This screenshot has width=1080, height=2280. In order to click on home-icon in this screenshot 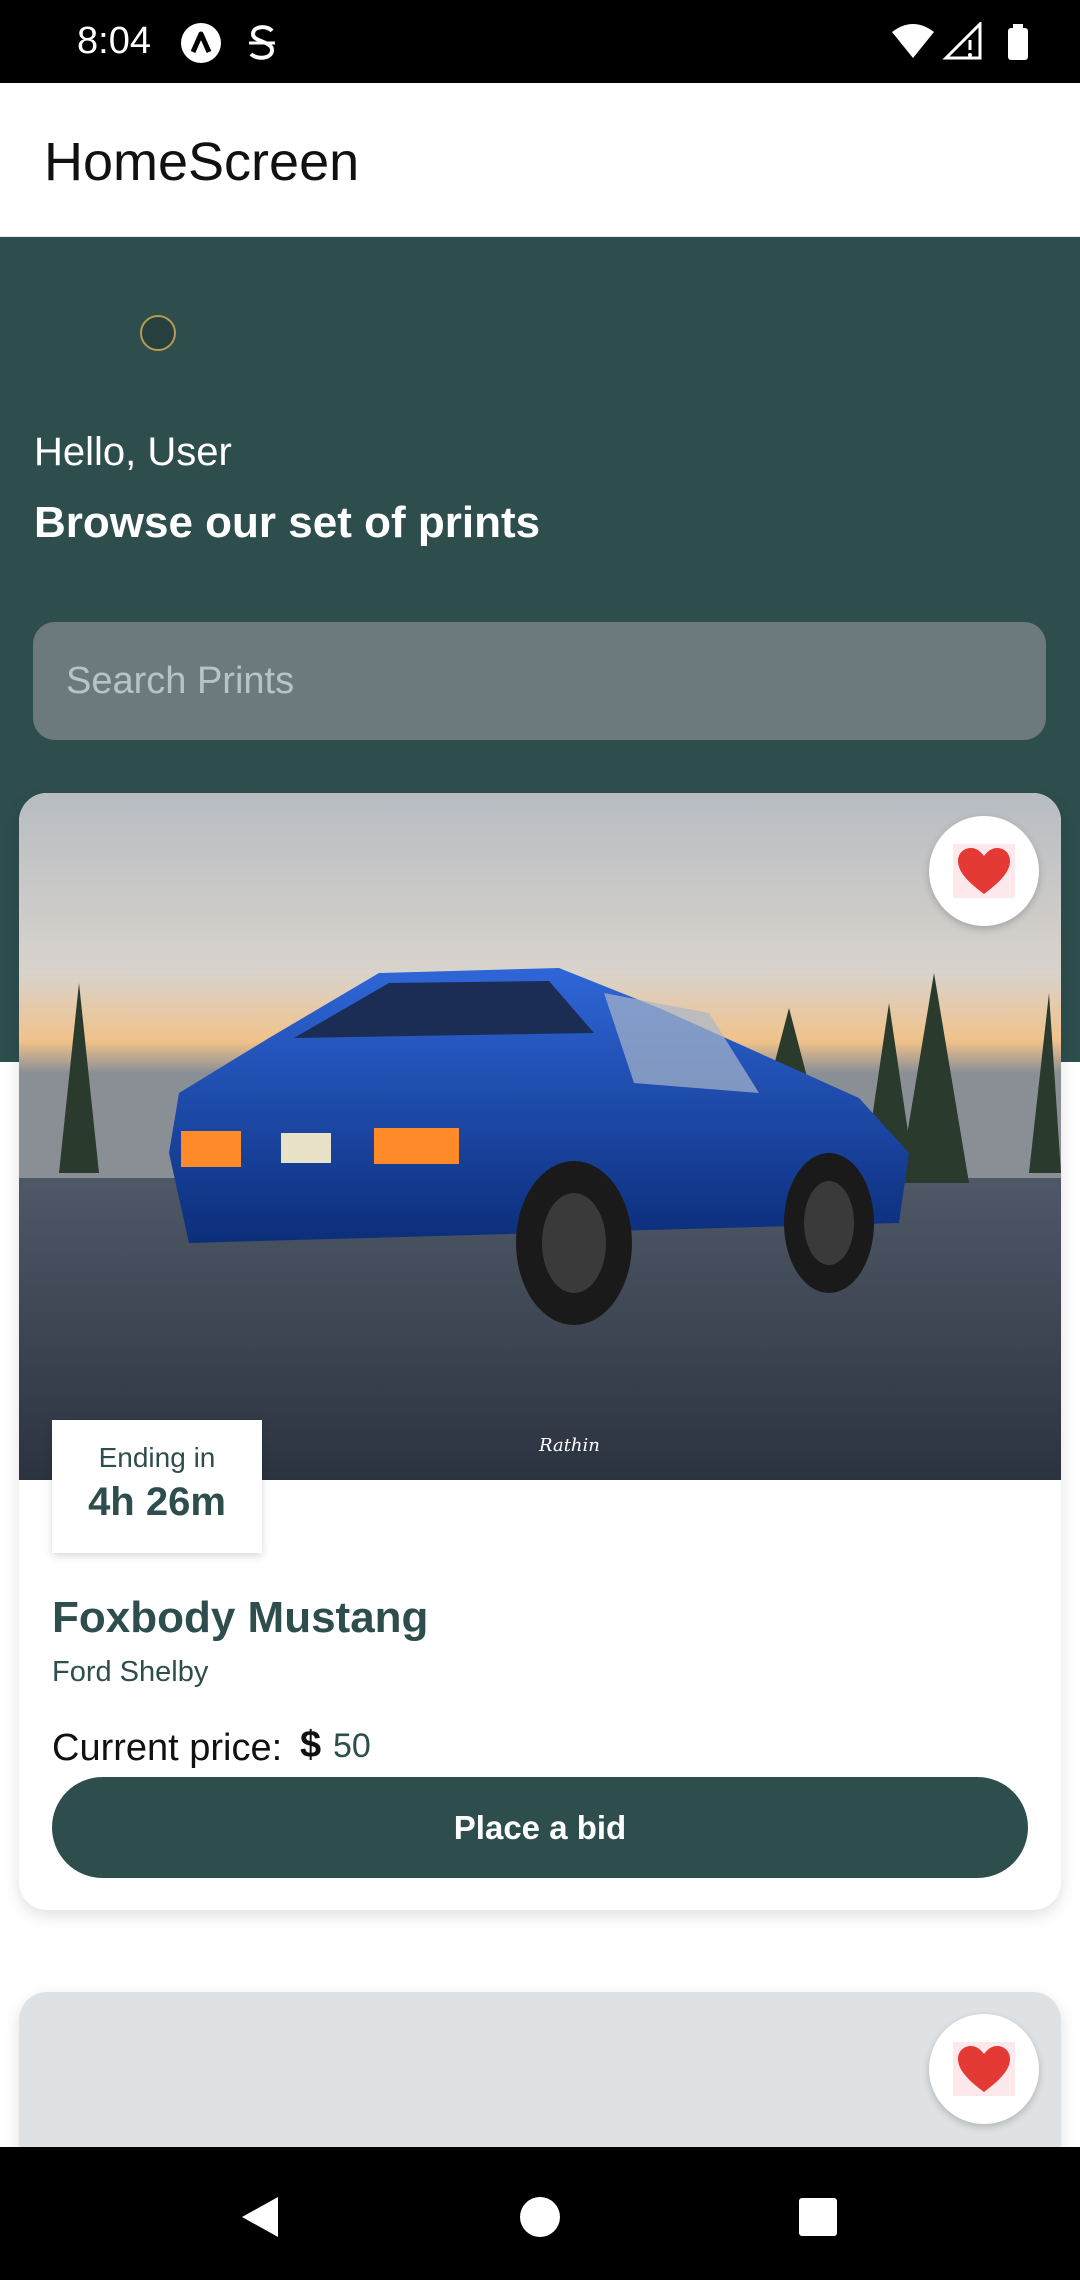, I will do `click(540, 2217)`.